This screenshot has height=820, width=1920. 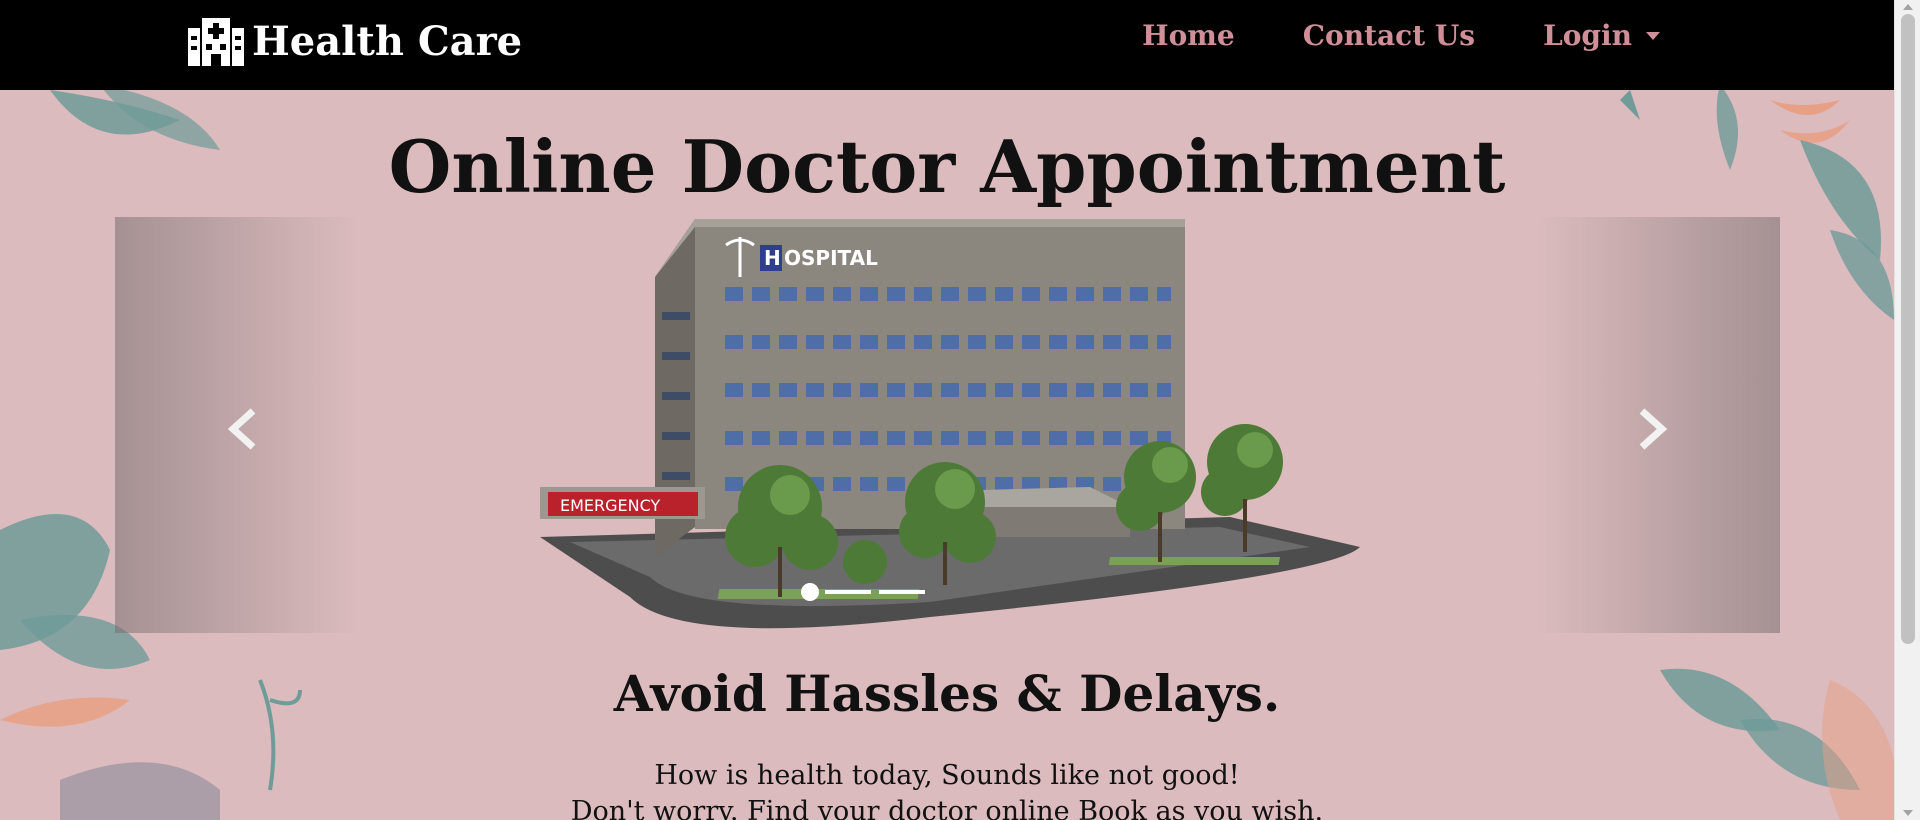 What do you see at coordinates (241, 429) in the screenshot?
I see `chevron-left-icon` at bounding box center [241, 429].